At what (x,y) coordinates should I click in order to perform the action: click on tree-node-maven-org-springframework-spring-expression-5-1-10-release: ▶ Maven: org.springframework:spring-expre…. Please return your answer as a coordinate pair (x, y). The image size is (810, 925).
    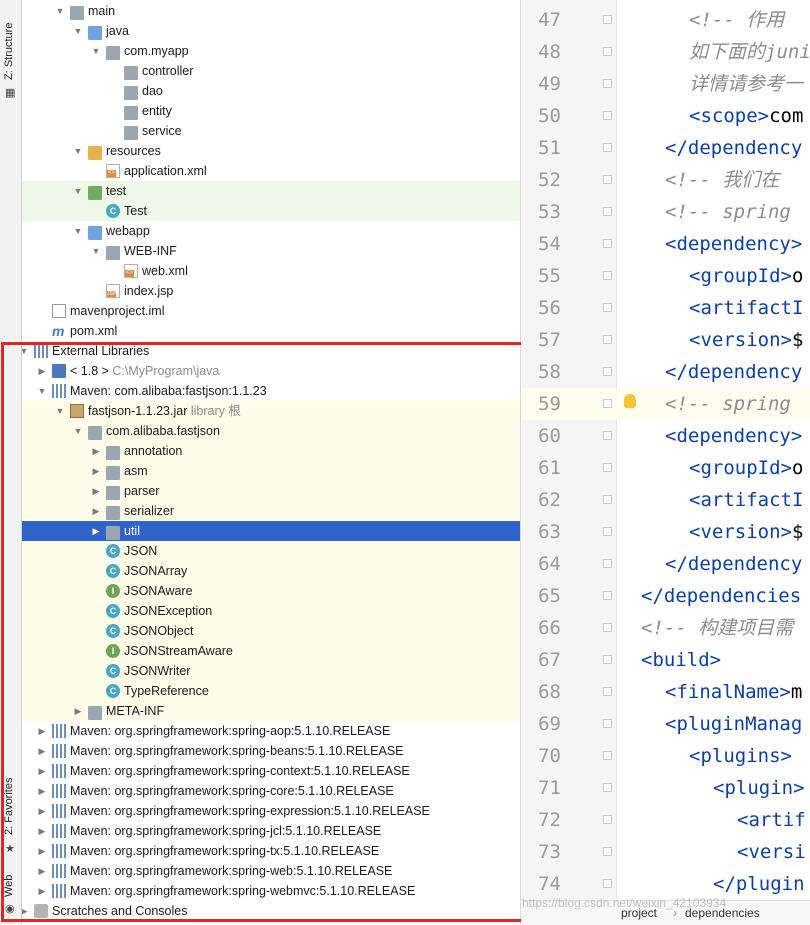
    Looking at the image, I should click on (271, 811).